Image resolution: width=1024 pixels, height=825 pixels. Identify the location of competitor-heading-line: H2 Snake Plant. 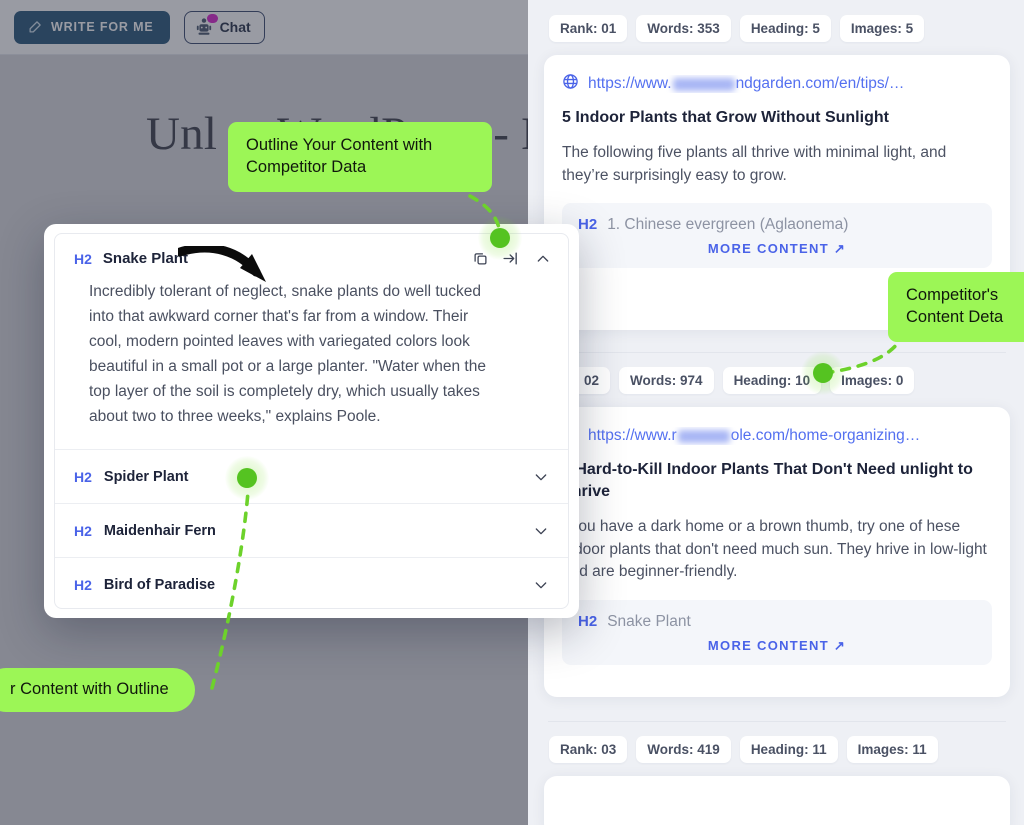
(777, 622).